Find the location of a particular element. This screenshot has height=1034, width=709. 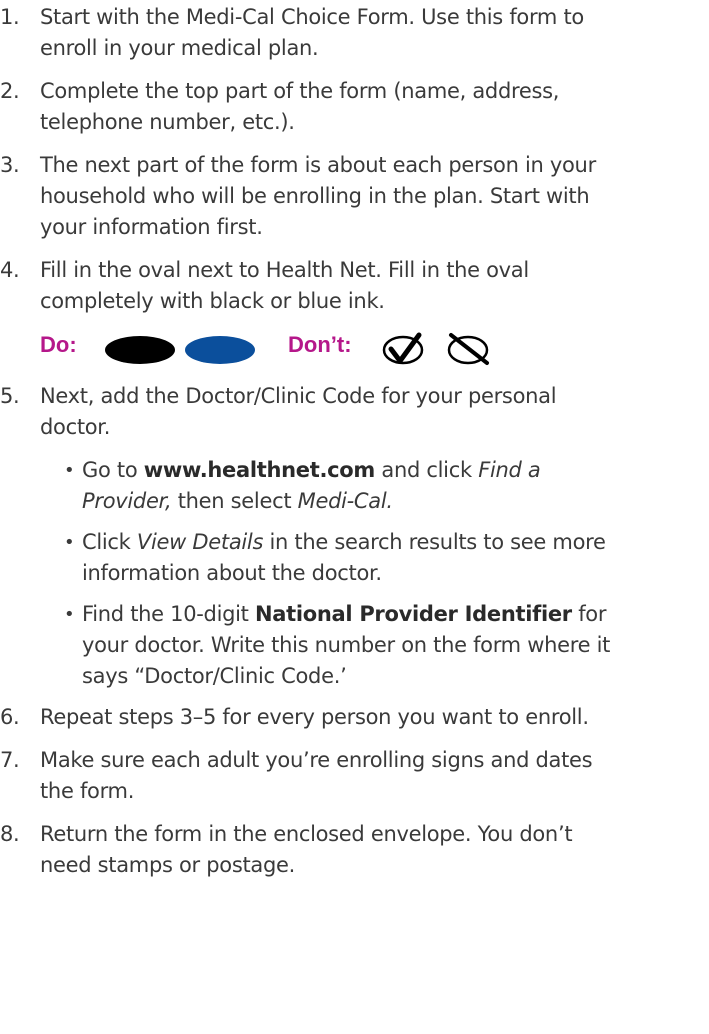

bullet-text: then select is located at coordinates (234, 501).